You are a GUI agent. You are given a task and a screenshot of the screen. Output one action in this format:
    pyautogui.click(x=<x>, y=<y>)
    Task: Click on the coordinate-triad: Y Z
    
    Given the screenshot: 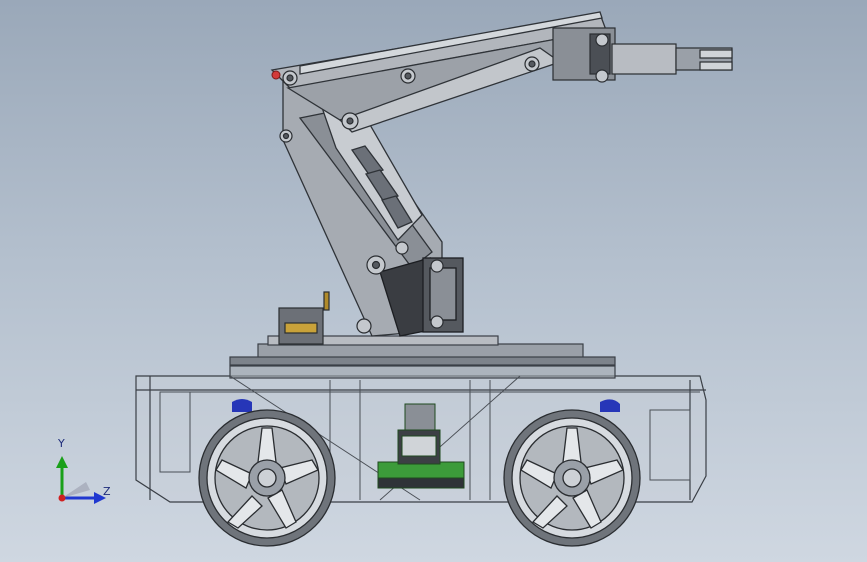 What is the action you would take?
    pyautogui.click(x=80, y=475)
    